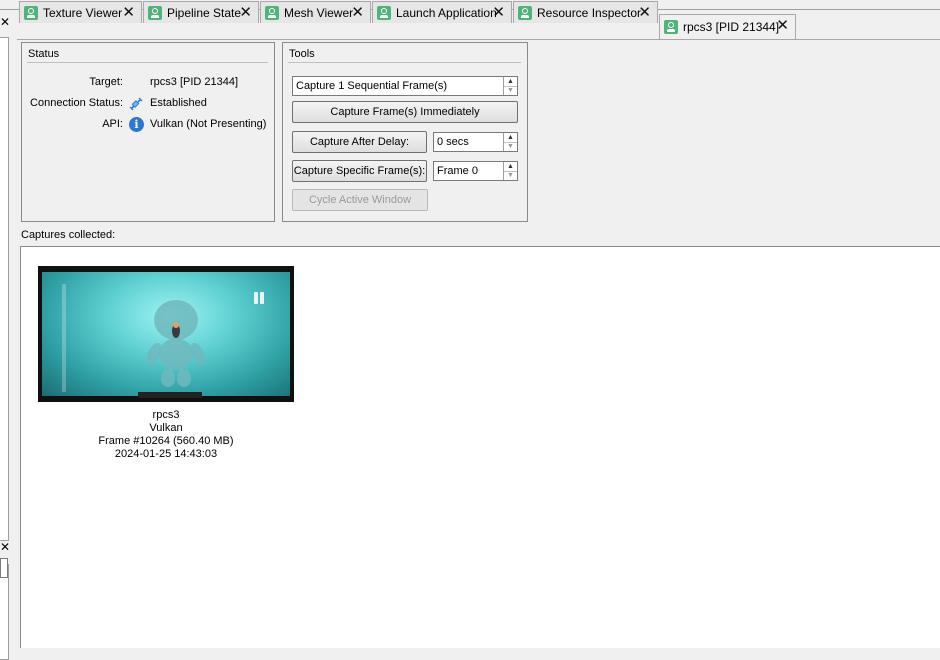 The image size is (940, 660). Describe the element at coordinates (302, 54) in the screenshot. I see `tools-title: Tools` at that location.